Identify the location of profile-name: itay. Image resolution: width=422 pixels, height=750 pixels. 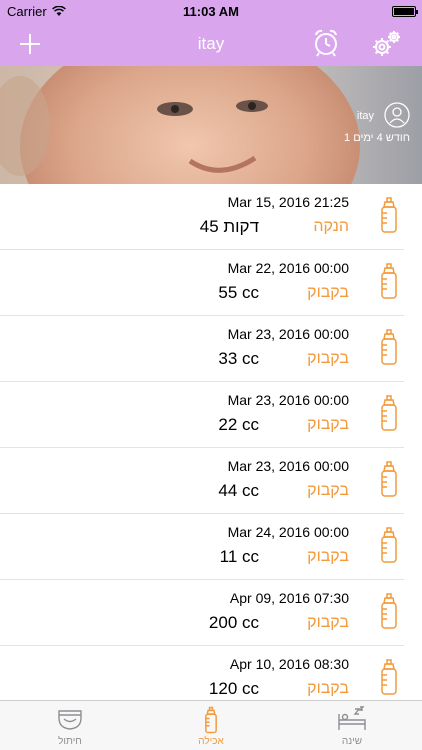
(365, 116).